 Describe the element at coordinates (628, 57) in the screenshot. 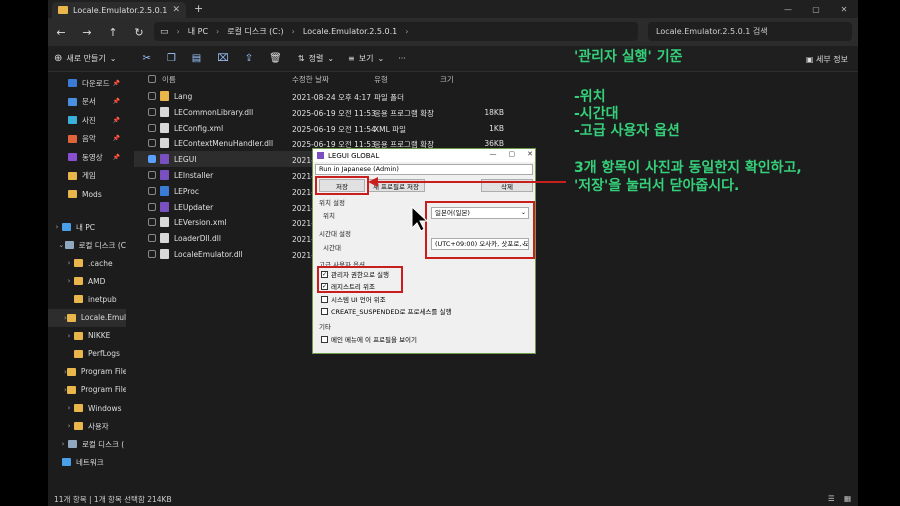

I see `note-title: '관리자 실행' 기준` at that location.